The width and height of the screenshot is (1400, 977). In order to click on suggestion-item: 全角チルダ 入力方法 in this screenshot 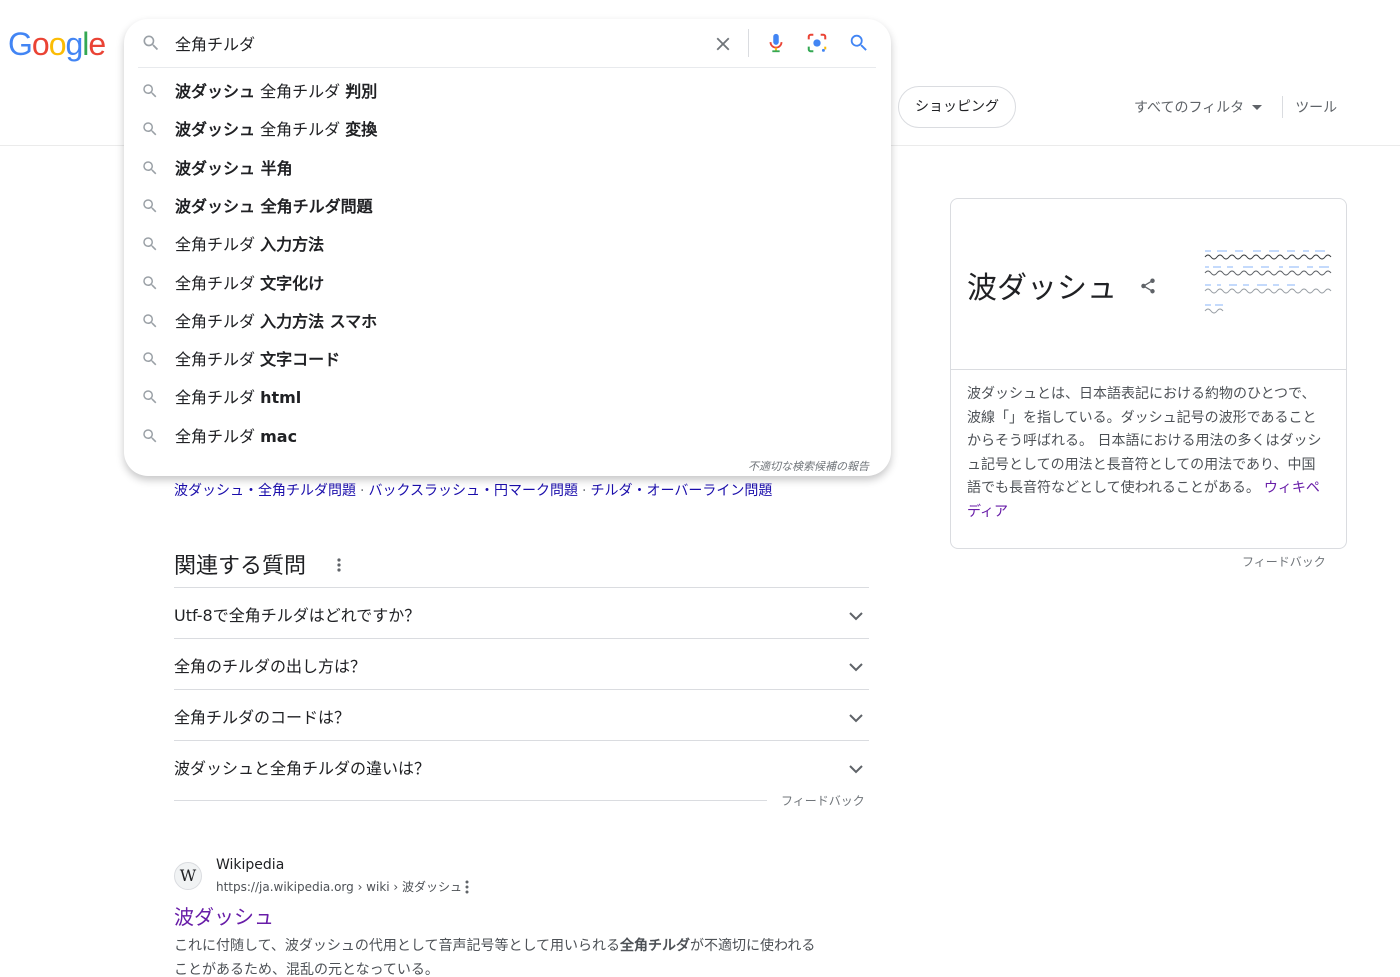, I will do `click(507, 243)`.